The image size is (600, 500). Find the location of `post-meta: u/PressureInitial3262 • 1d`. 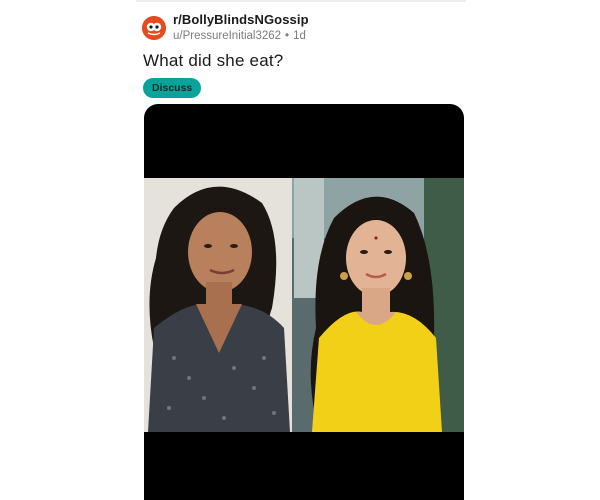

post-meta: u/PressureInitial3262 • 1d is located at coordinates (241, 36).